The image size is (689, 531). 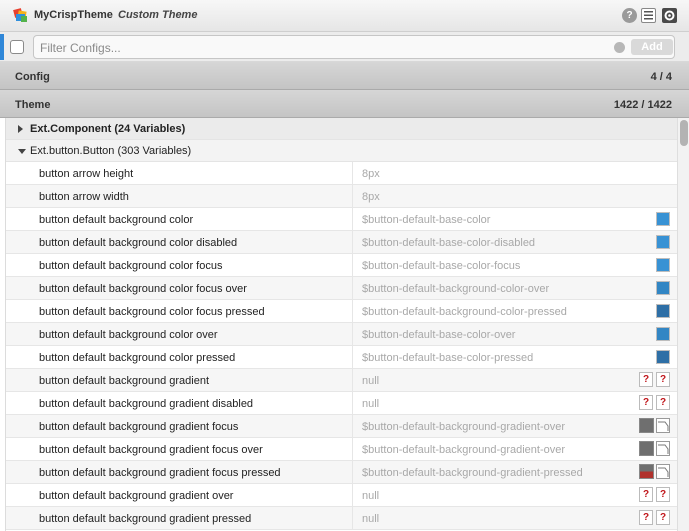 What do you see at coordinates (17, 47) in the screenshot?
I see `select-all-checkbox` at bounding box center [17, 47].